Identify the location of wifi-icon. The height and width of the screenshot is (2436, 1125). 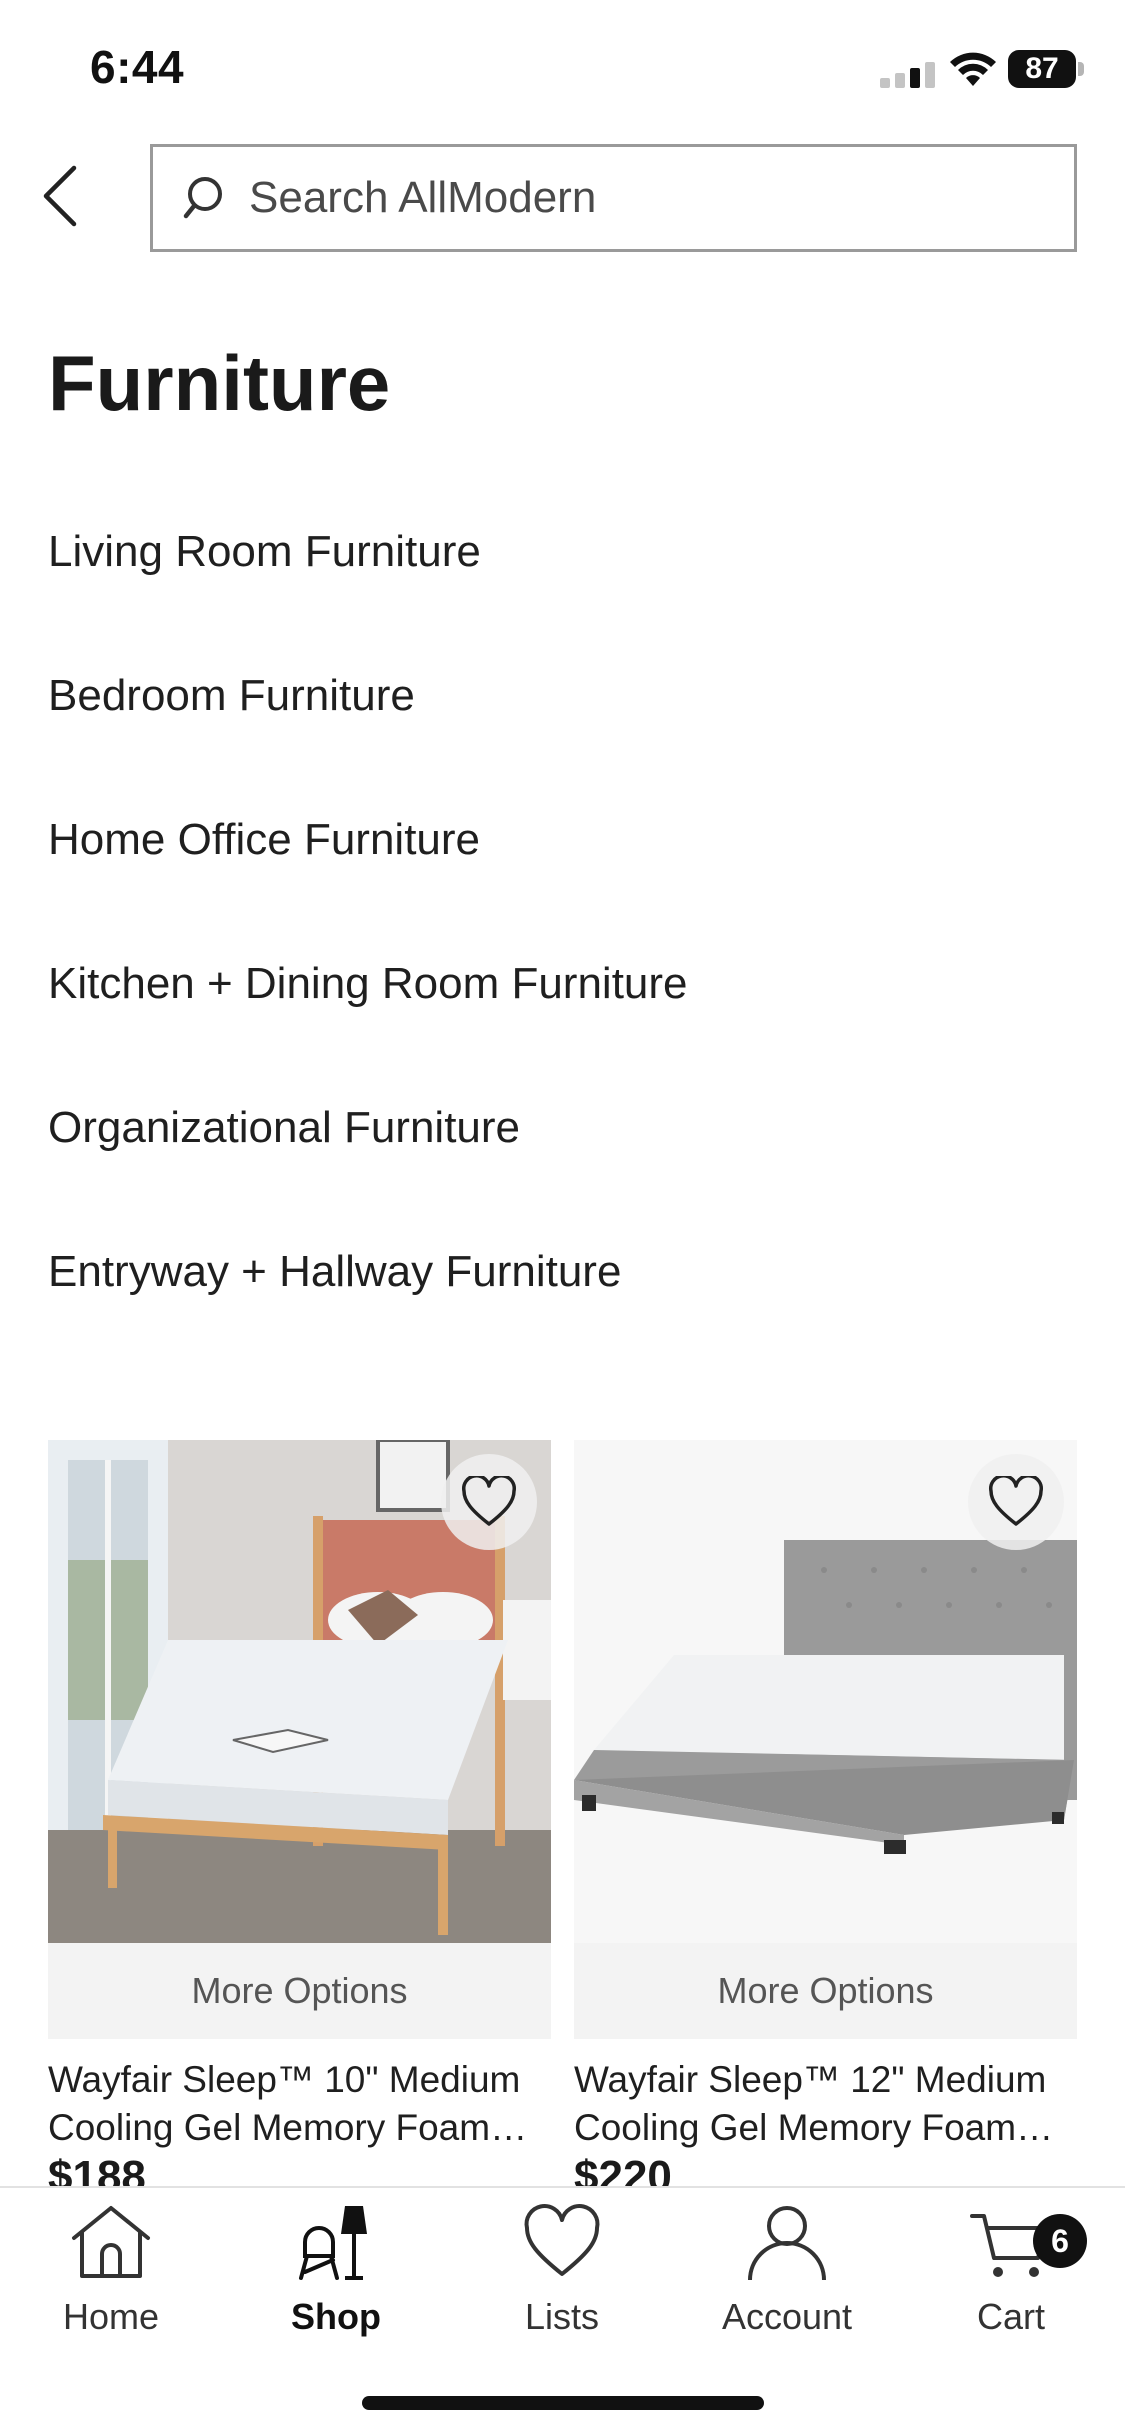
(973, 69).